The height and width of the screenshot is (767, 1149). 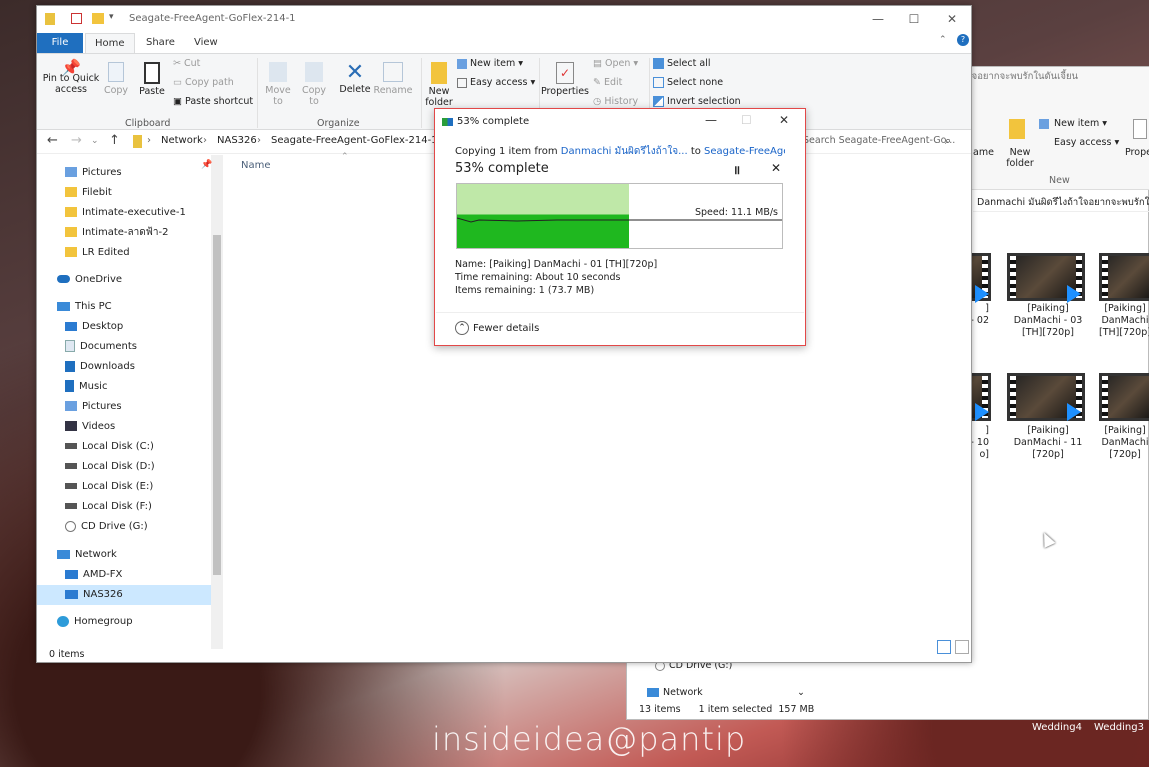 What do you see at coordinates (497, 328) in the screenshot?
I see `fewer-details-button: ⌃ Fewer details` at bounding box center [497, 328].